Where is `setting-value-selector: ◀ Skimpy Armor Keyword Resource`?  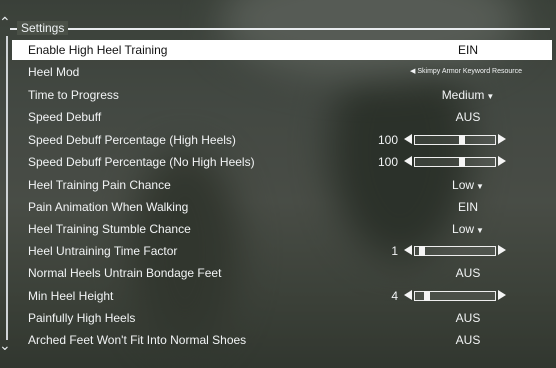 setting-value-selector: ◀ Skimpy Armor Keyword Resource is located at coordinates (480, 72).